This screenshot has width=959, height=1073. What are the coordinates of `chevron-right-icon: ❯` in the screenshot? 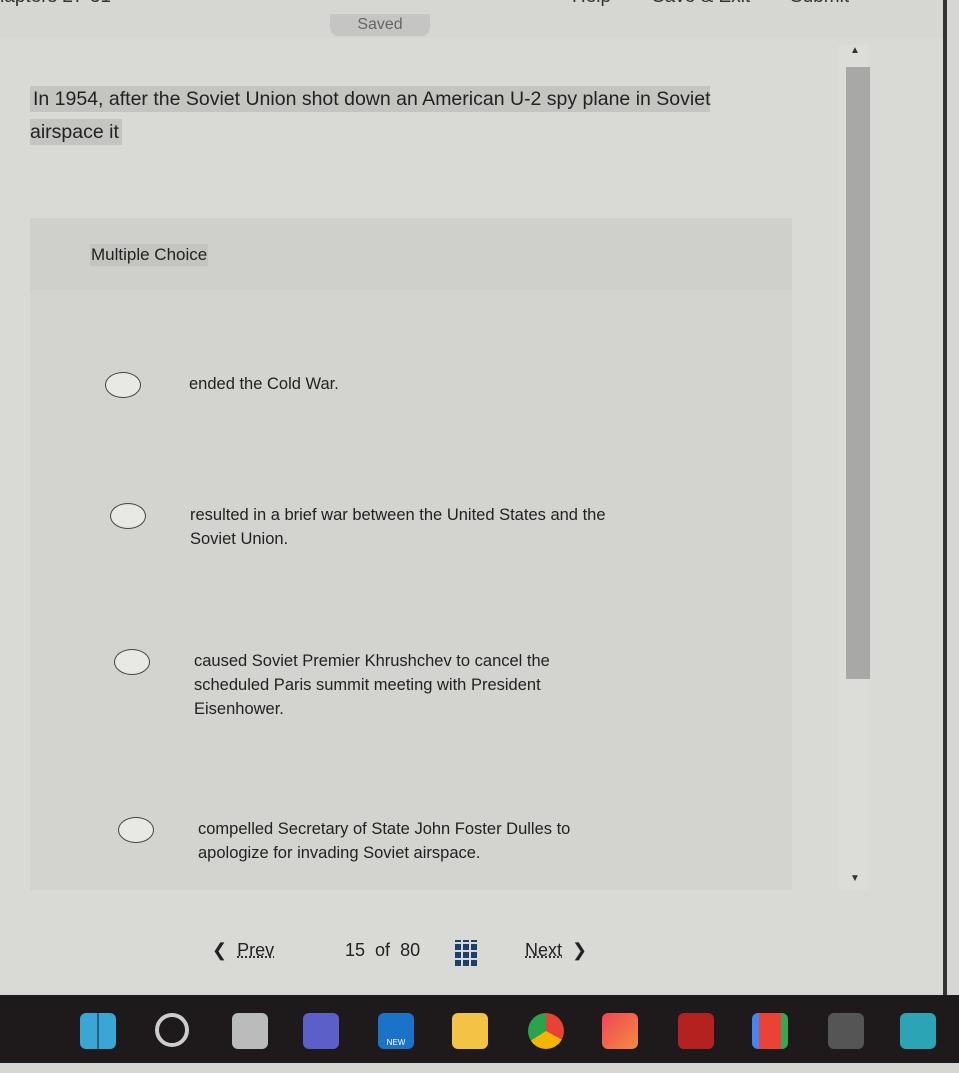 It's located at (580, 950).